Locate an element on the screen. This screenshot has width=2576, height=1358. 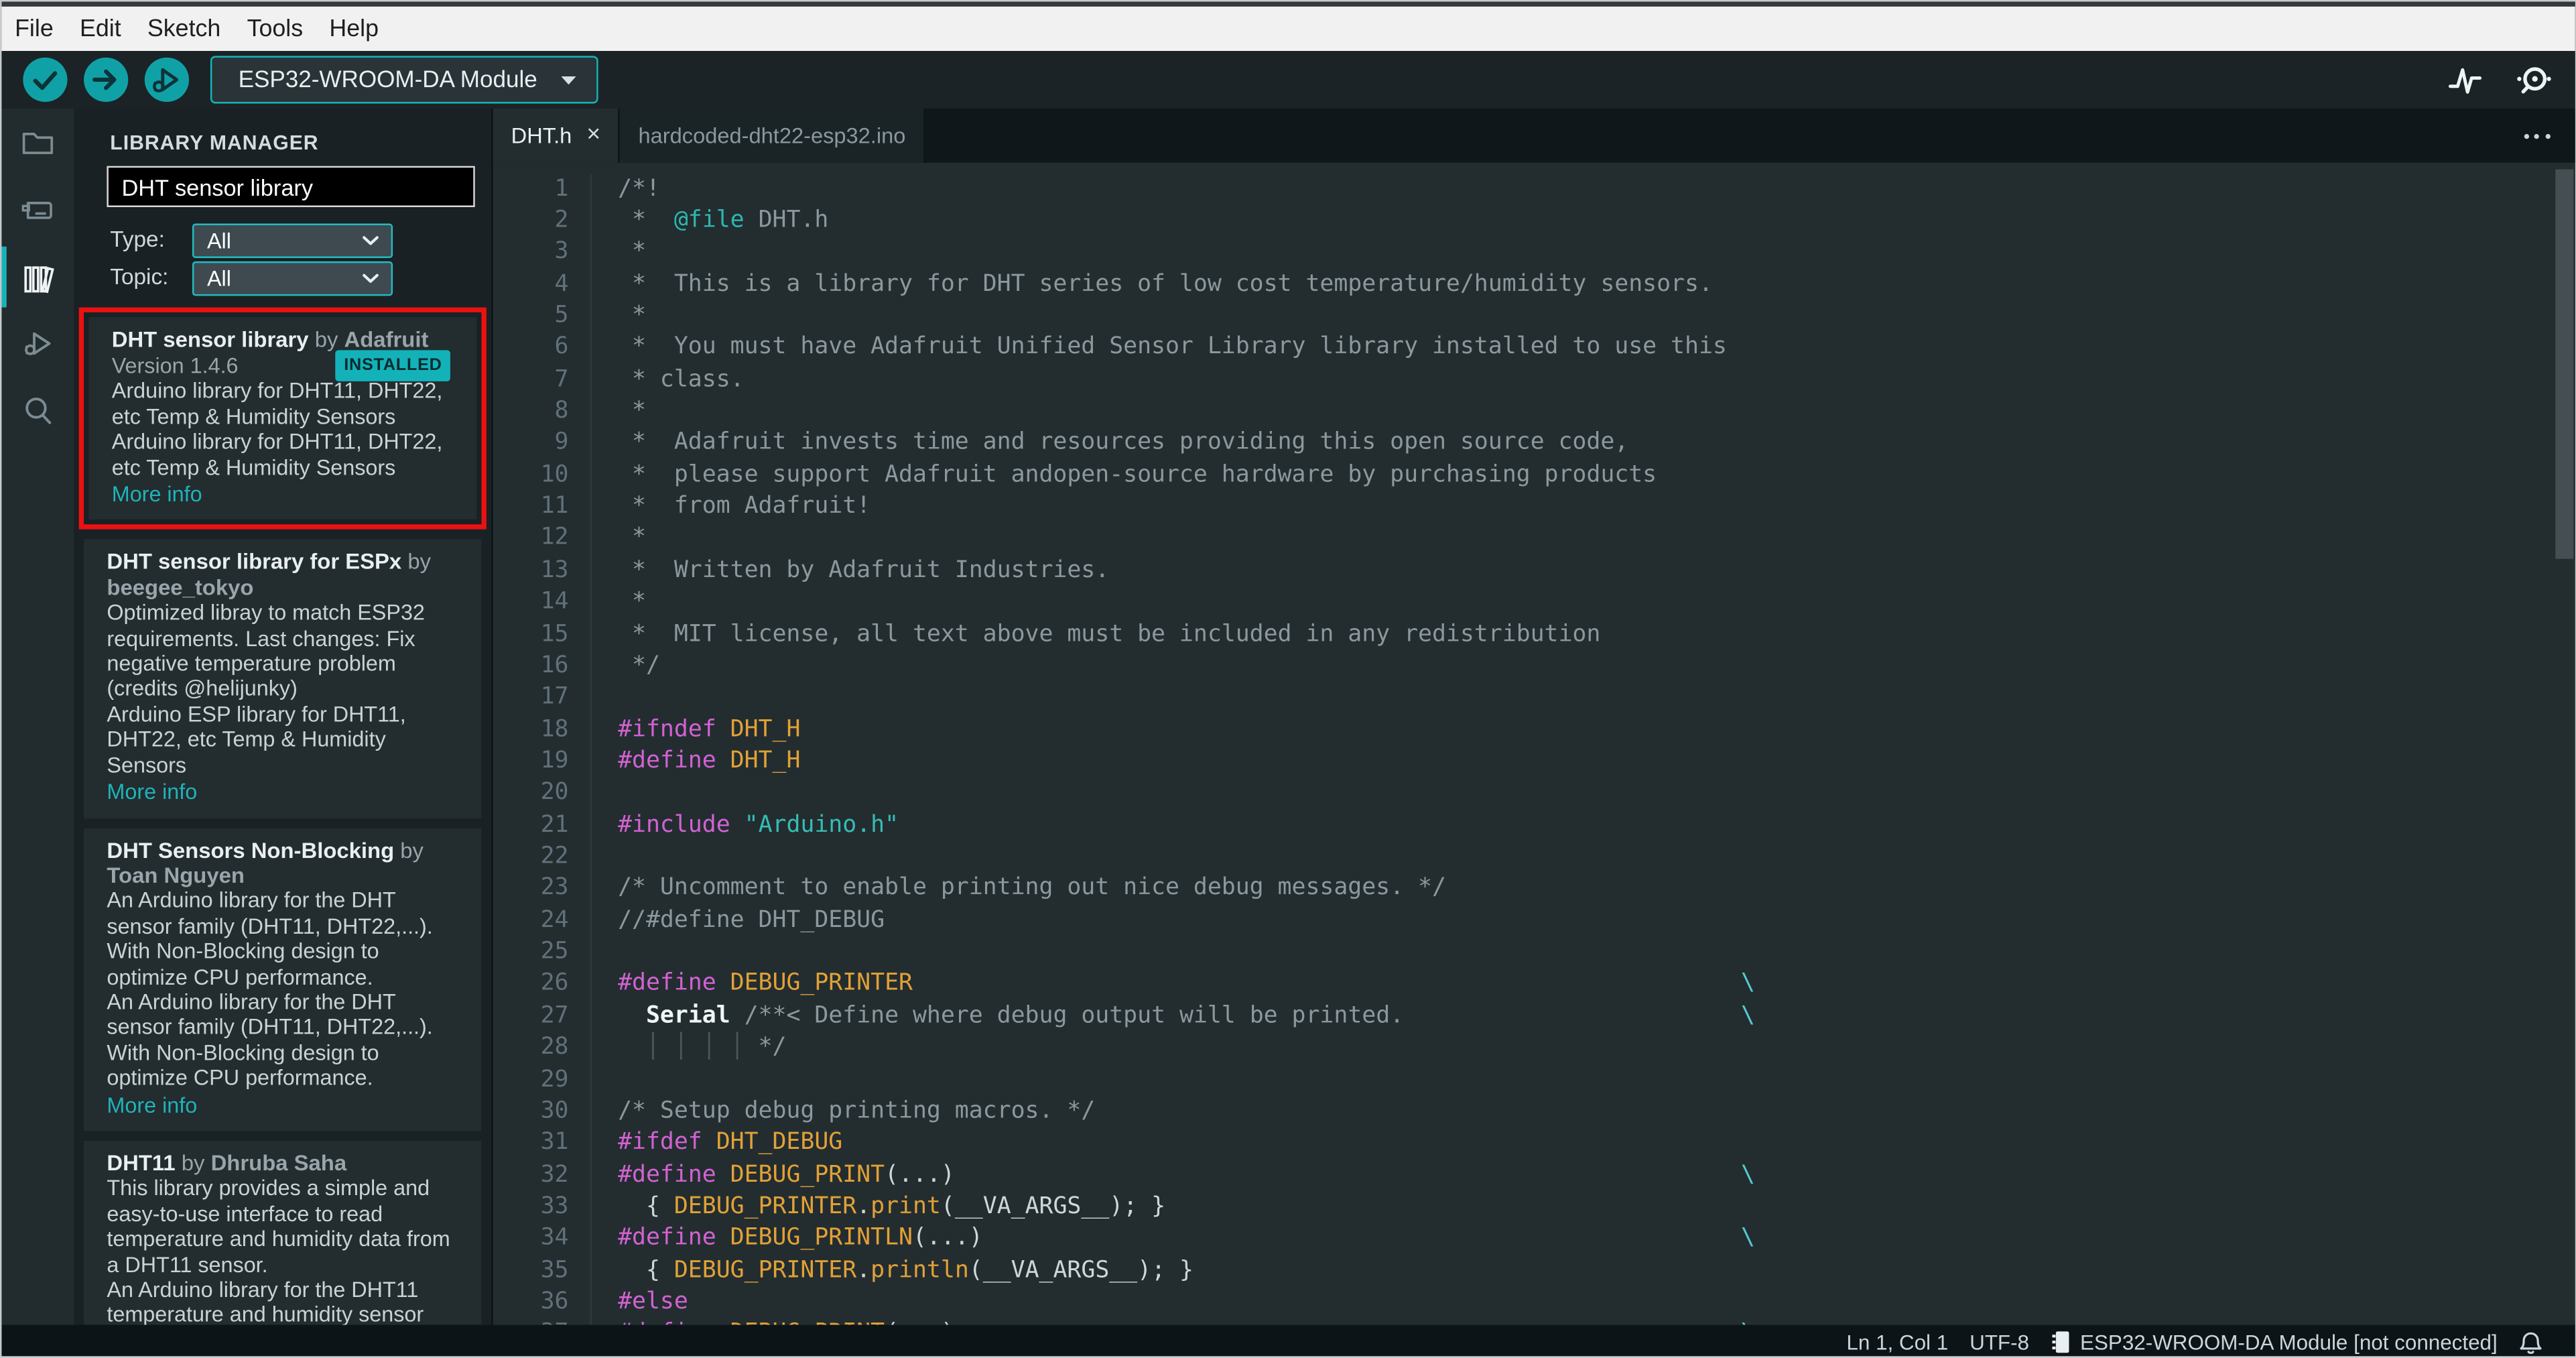
window-top-border is located at coordinates (1288, 4).